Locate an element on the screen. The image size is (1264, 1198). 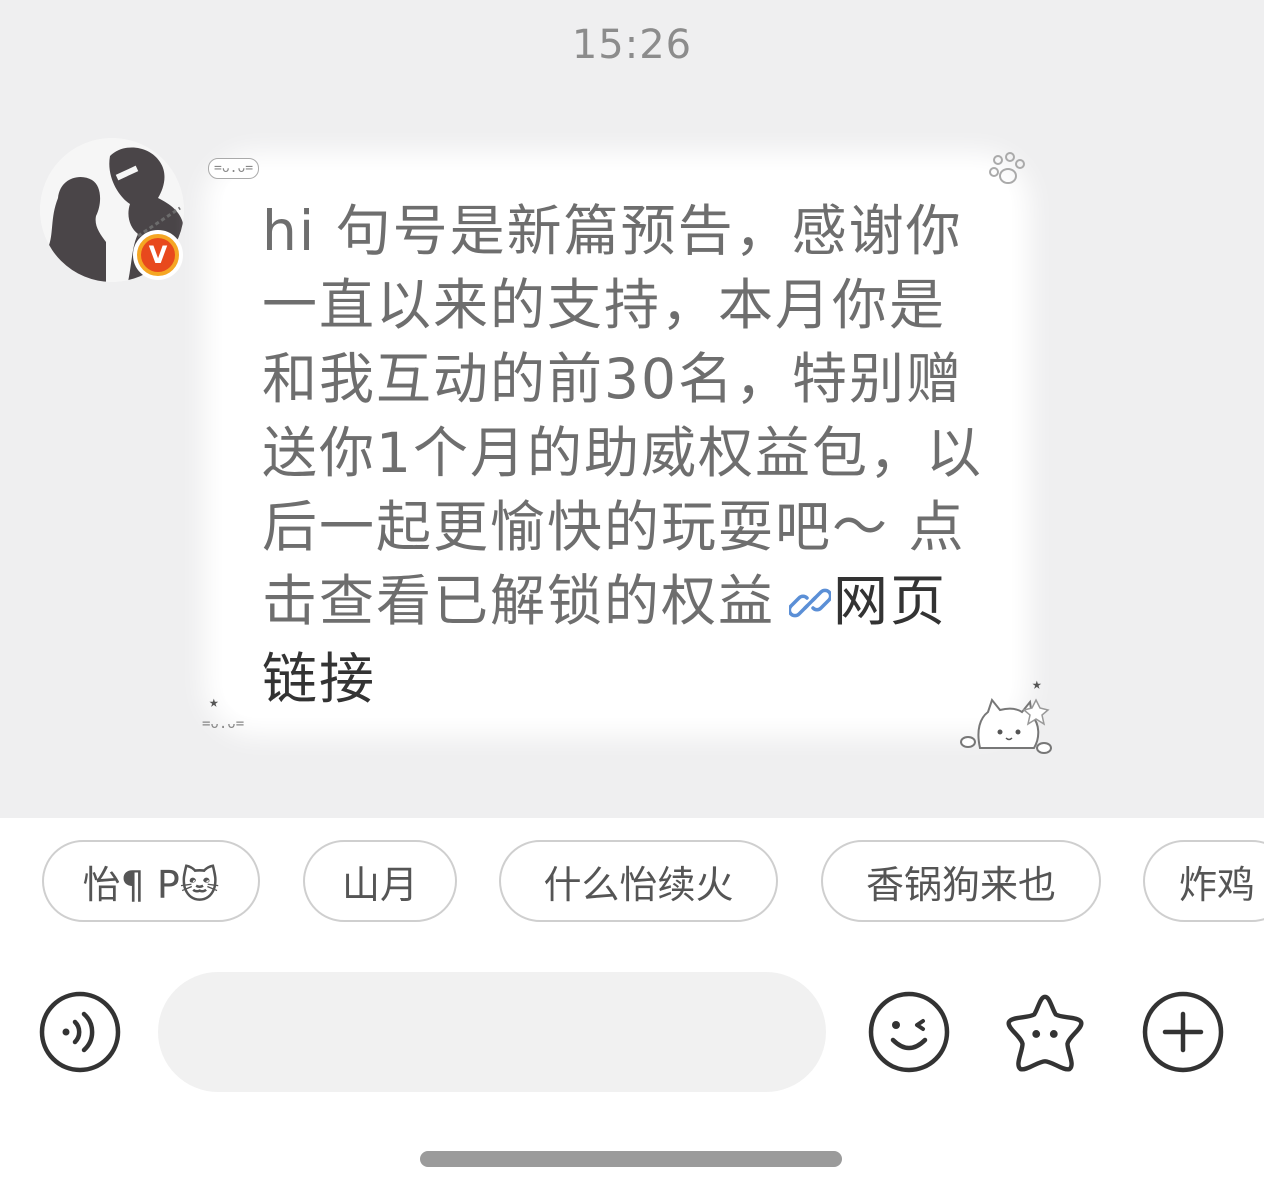
suggestion-chip: 山月 is located at coordinates (380, 881).